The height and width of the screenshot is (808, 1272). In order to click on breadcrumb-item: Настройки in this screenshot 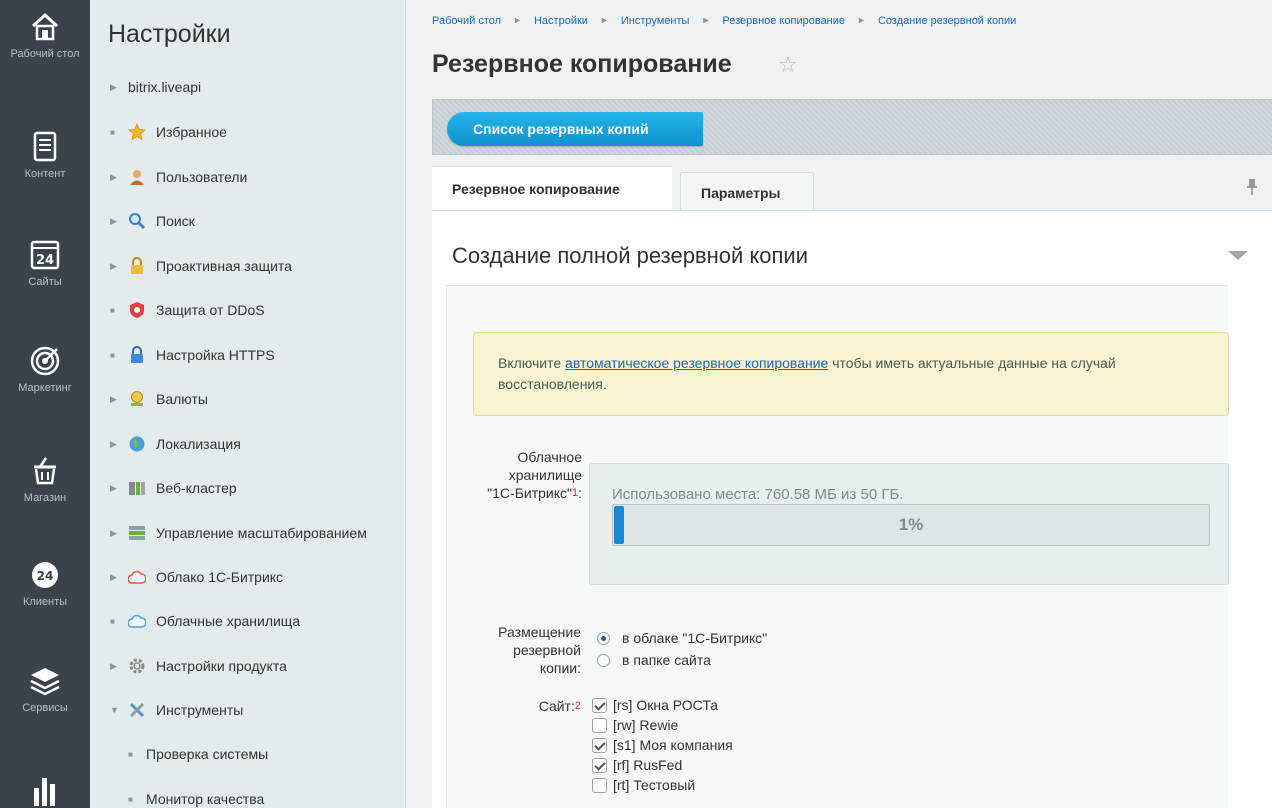, I will do `click(561, 21)`.